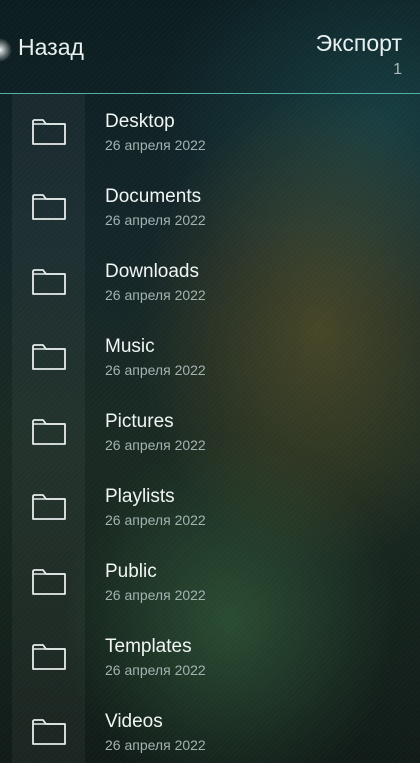 The image size is (420, 763). I want to click on folder-name: Documents, so click(153, 196).